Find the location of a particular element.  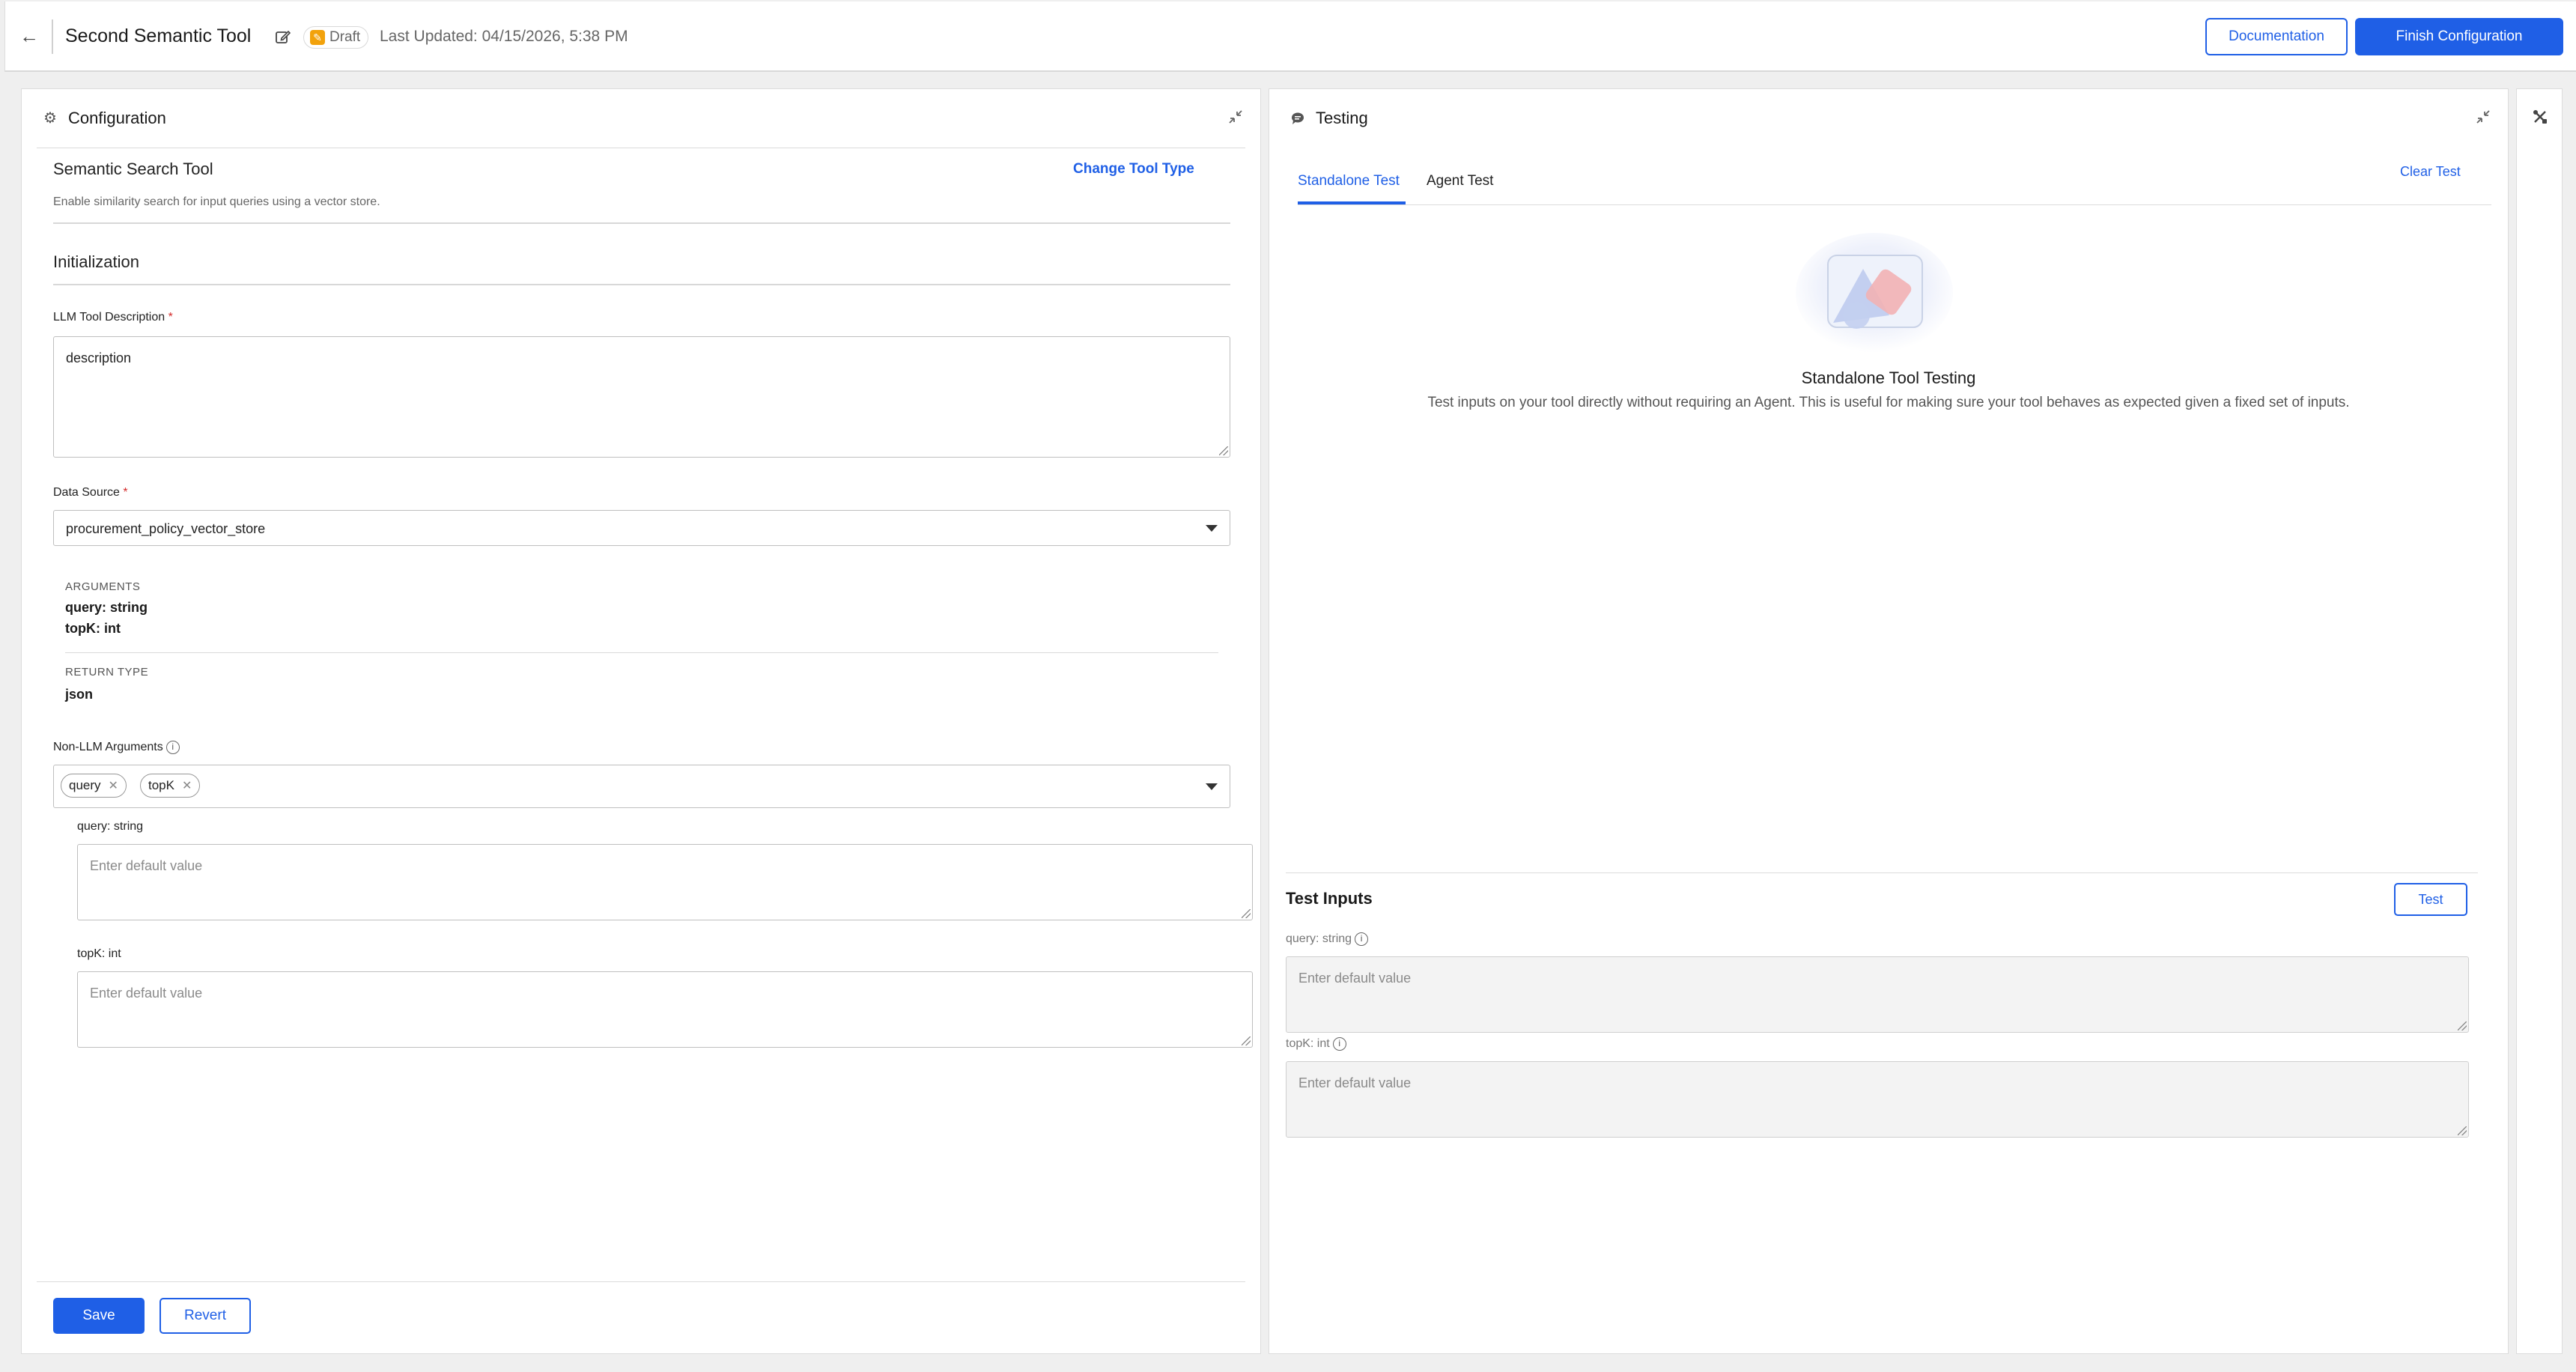

non-llm-arguments-label: Non-LLM Arguments i is located at coordinates (116, 747).